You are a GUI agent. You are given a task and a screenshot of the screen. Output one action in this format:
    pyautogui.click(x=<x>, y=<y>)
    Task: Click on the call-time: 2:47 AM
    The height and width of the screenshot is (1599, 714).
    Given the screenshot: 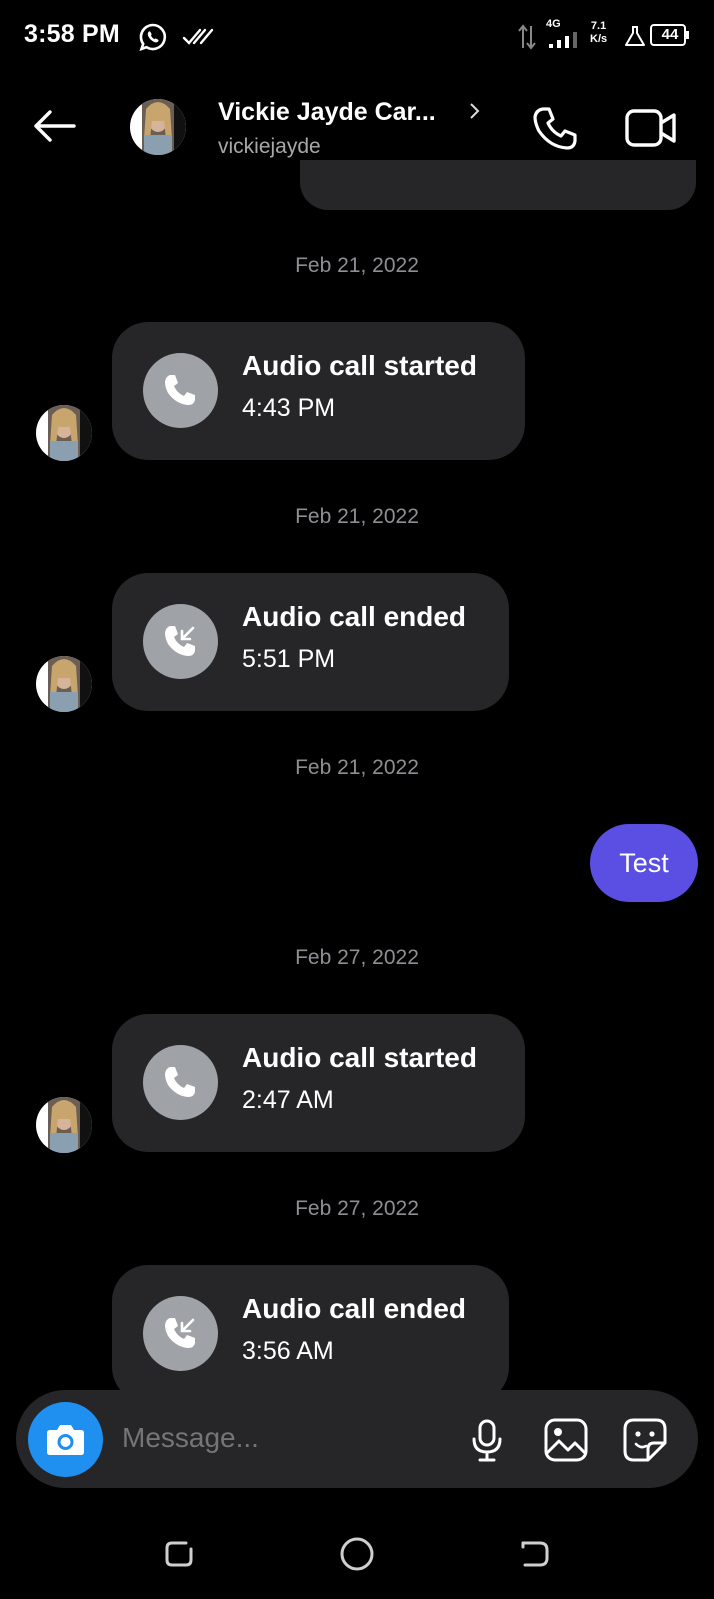 What is the action you would take?
    pyautogui.click(x=288, y=1100)
    